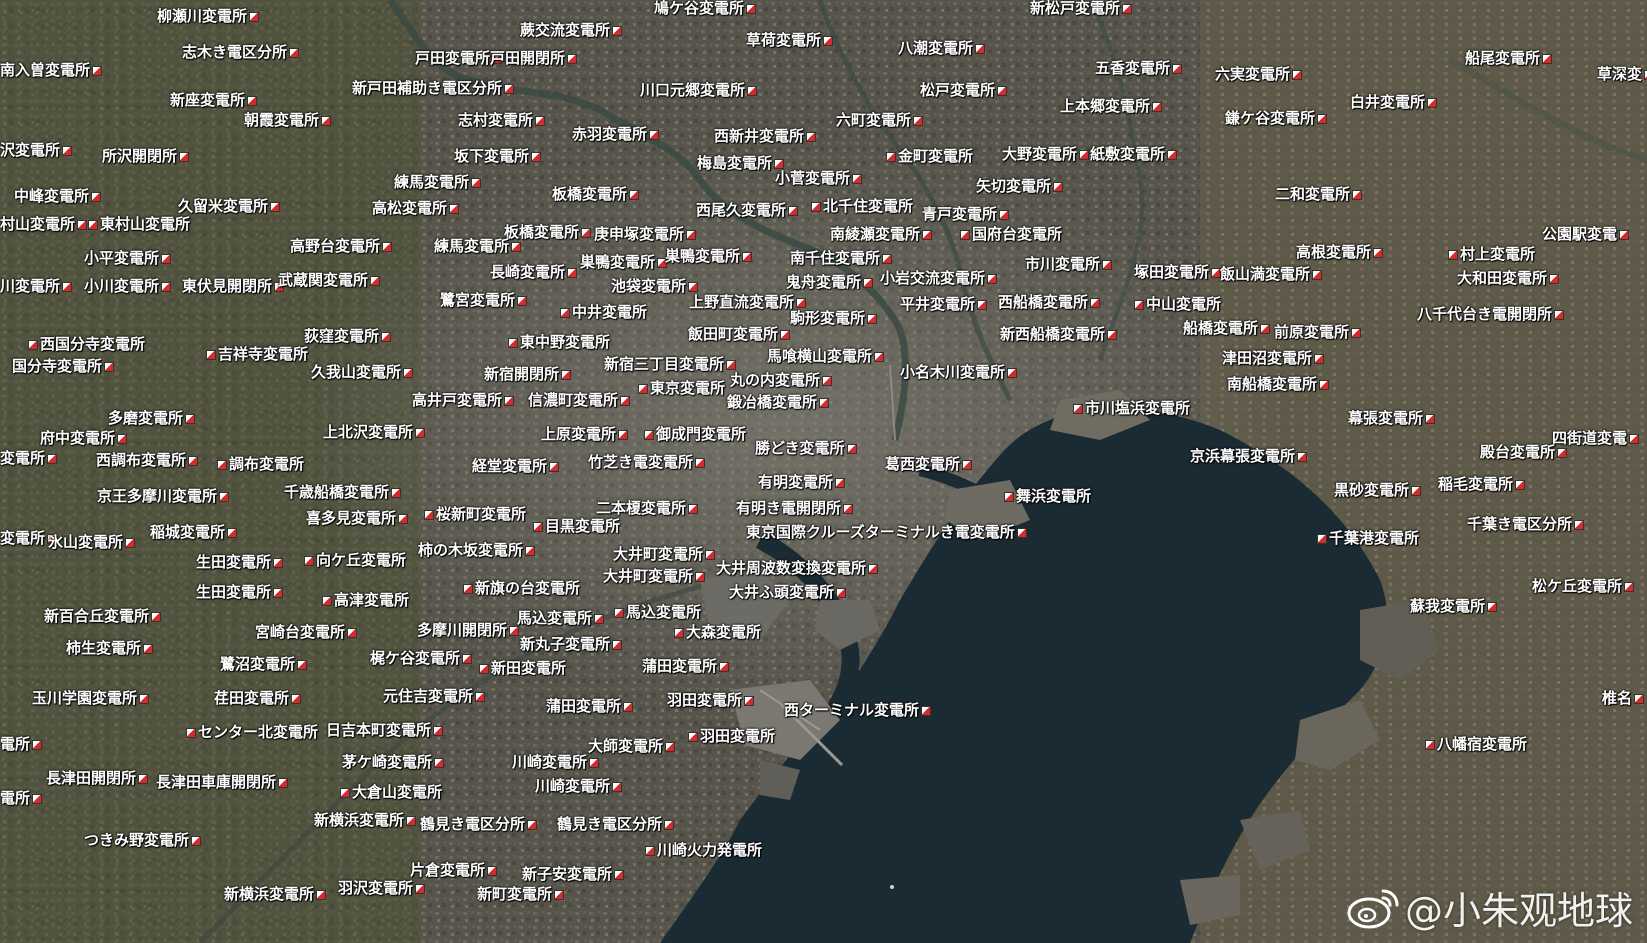 This screenshot has height=943, width=1647. Describe the element at coordinates (616, 134) in the screenshot. I see `substation-label: 赤羽変電所` at that location.